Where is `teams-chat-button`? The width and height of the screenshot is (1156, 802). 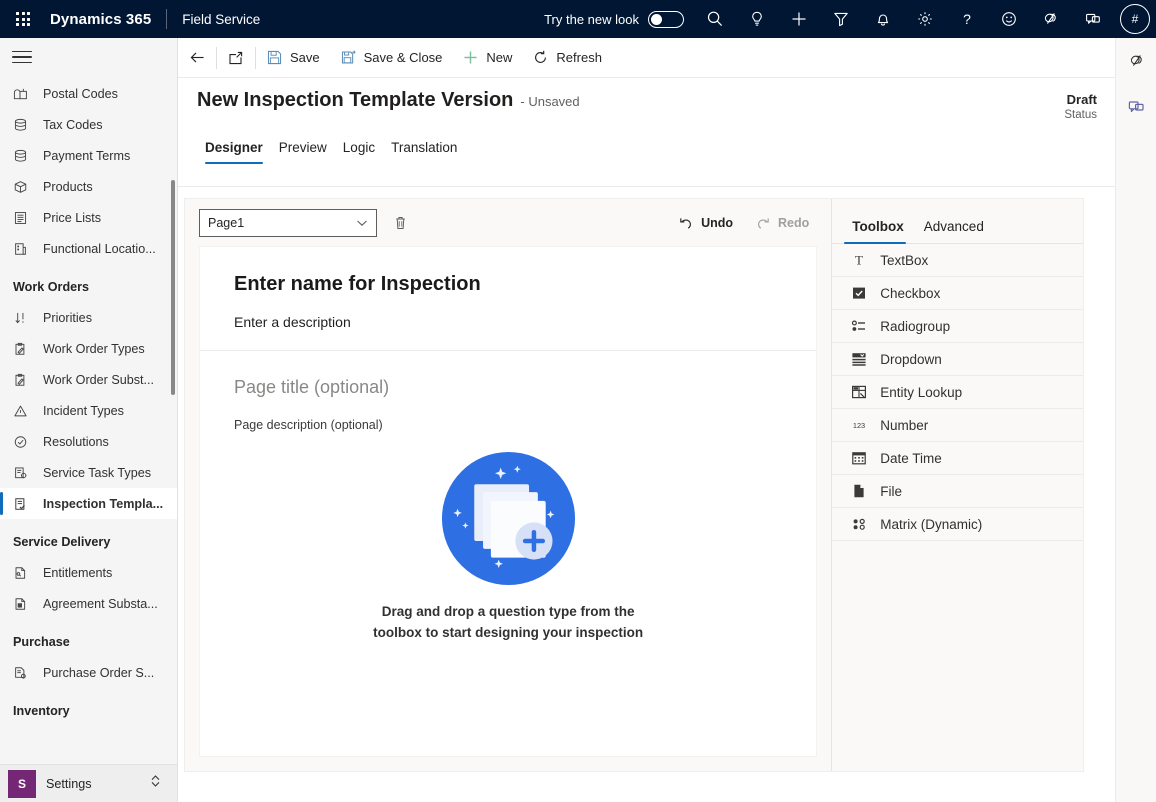 teams-chat-button is located at coordinates (1093, 19).